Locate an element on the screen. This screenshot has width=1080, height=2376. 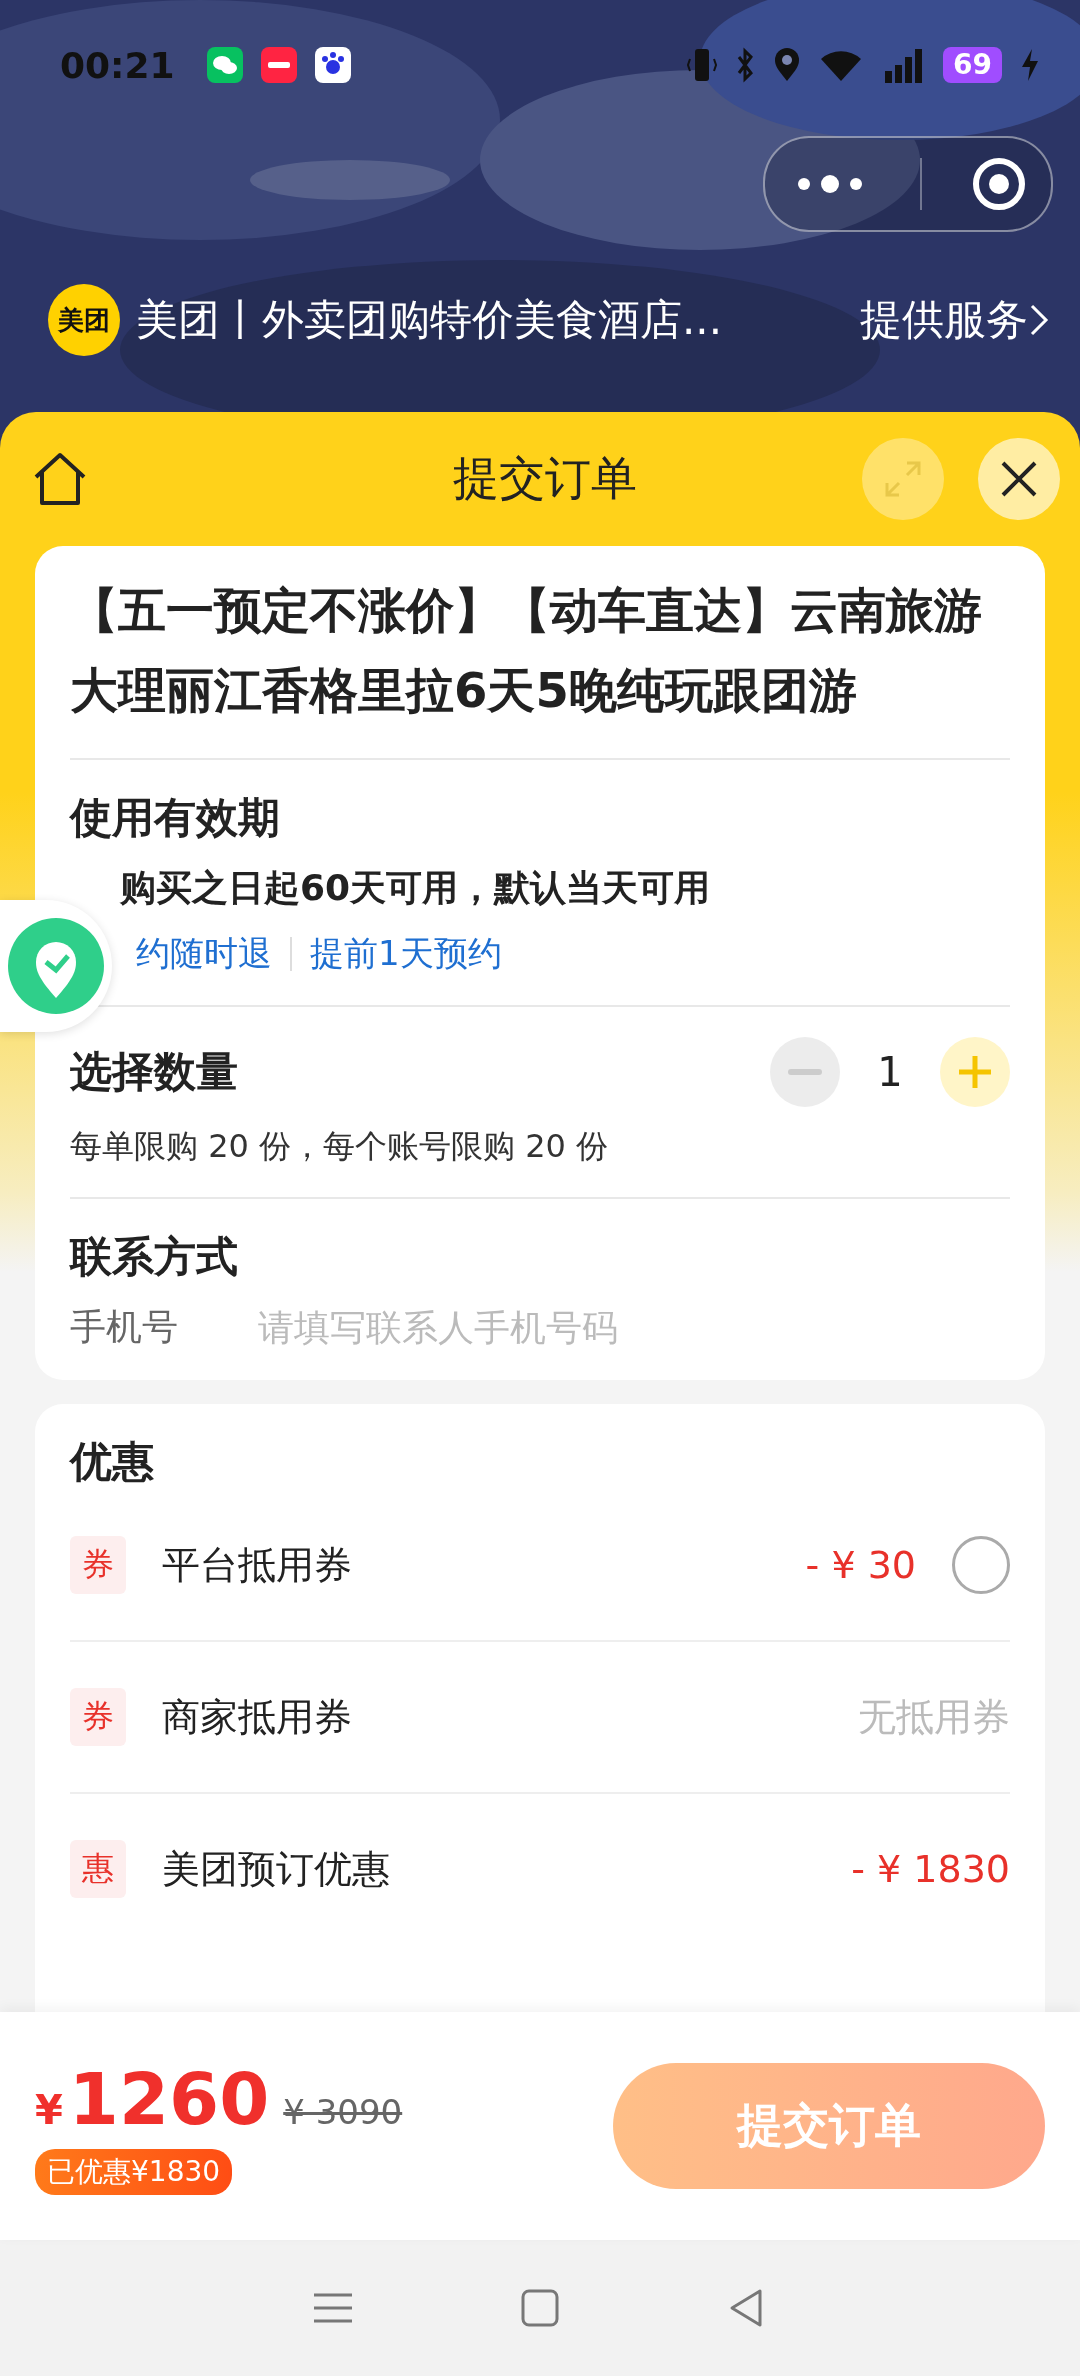
validity-text: 购买之日起60天可用，默认当天可用 is located at coordinates (416, 888).